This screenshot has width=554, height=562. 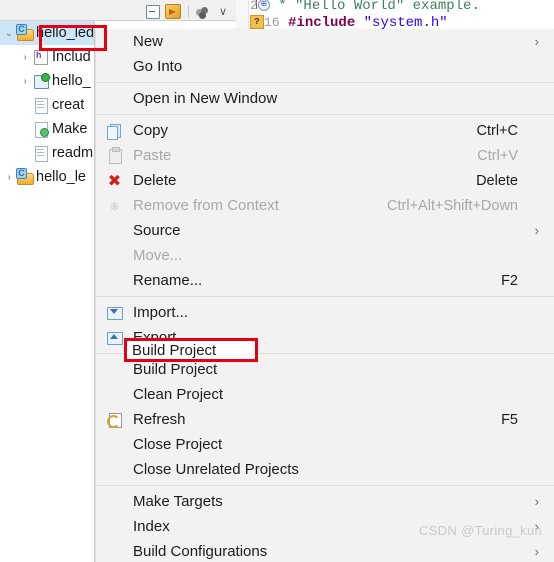 I want to click on menu-item-new: New ›, so click(x=325, y=41).